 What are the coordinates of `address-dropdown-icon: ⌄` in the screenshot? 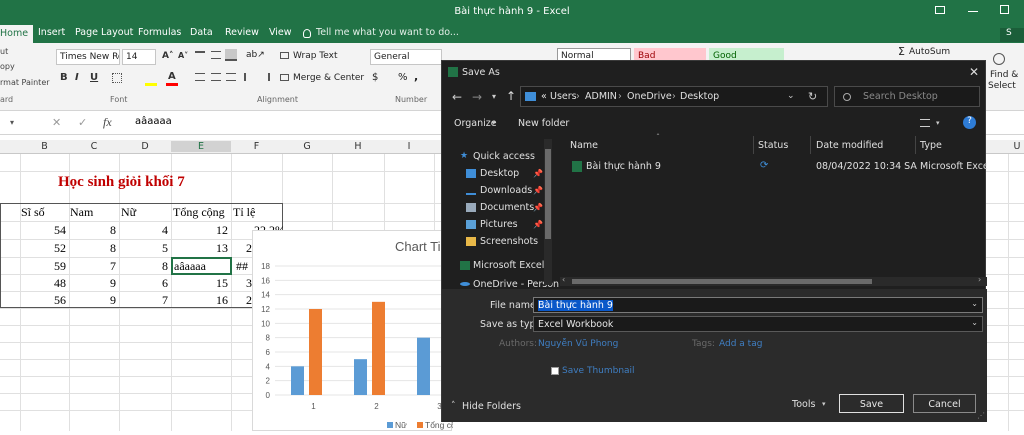 It's located at (791, 96).